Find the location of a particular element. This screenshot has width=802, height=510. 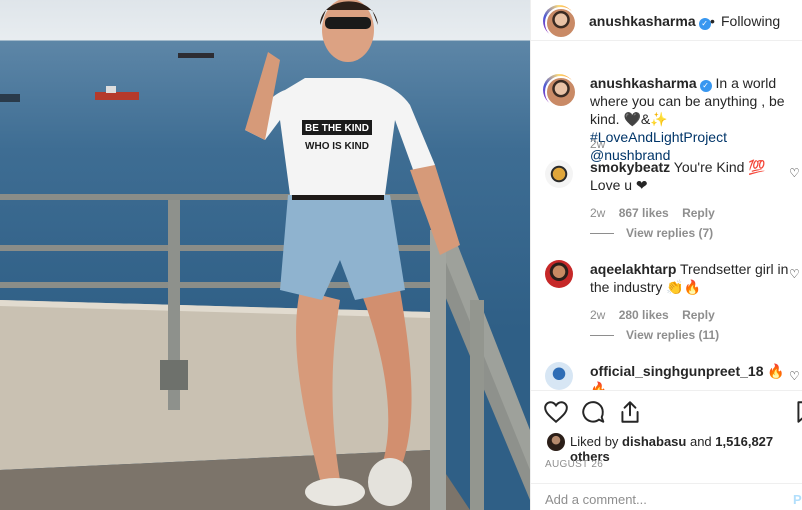

comment-item: smokybeatz You're Kind 💯 Love u ❤ is located at coordinates (692, 176).